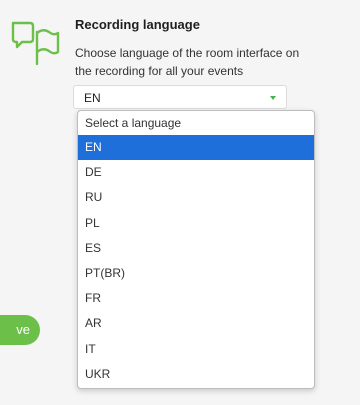 The height and width of the screenshot is (405, 360). What do you see at coordinates (196, 223) in the screenshot?
I see `language-option-pl: PL` at bounding box center [196, 223].